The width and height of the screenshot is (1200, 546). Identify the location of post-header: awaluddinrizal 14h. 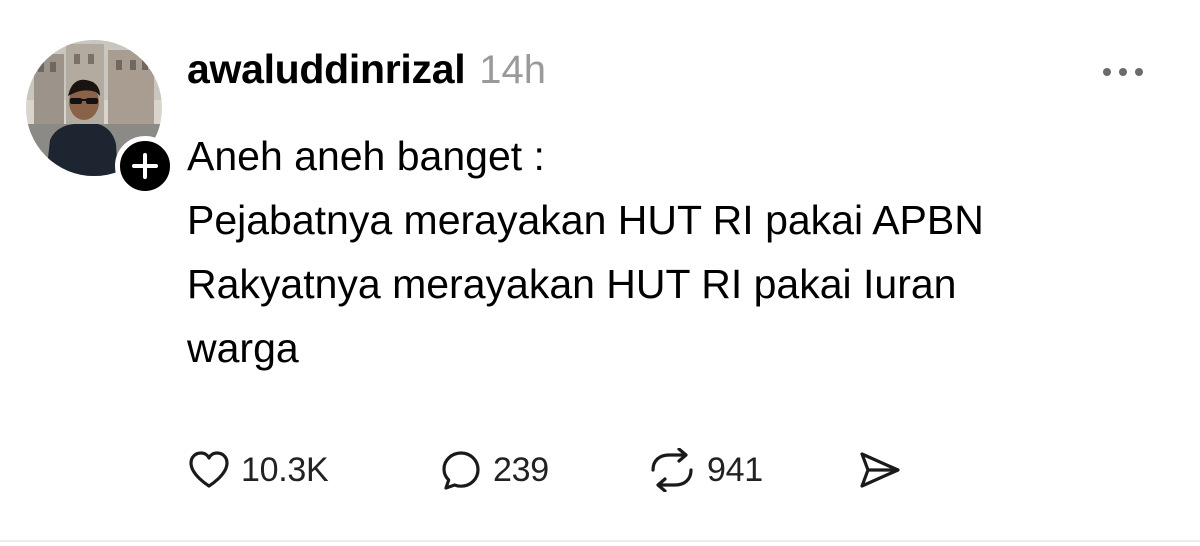
(366, 74).